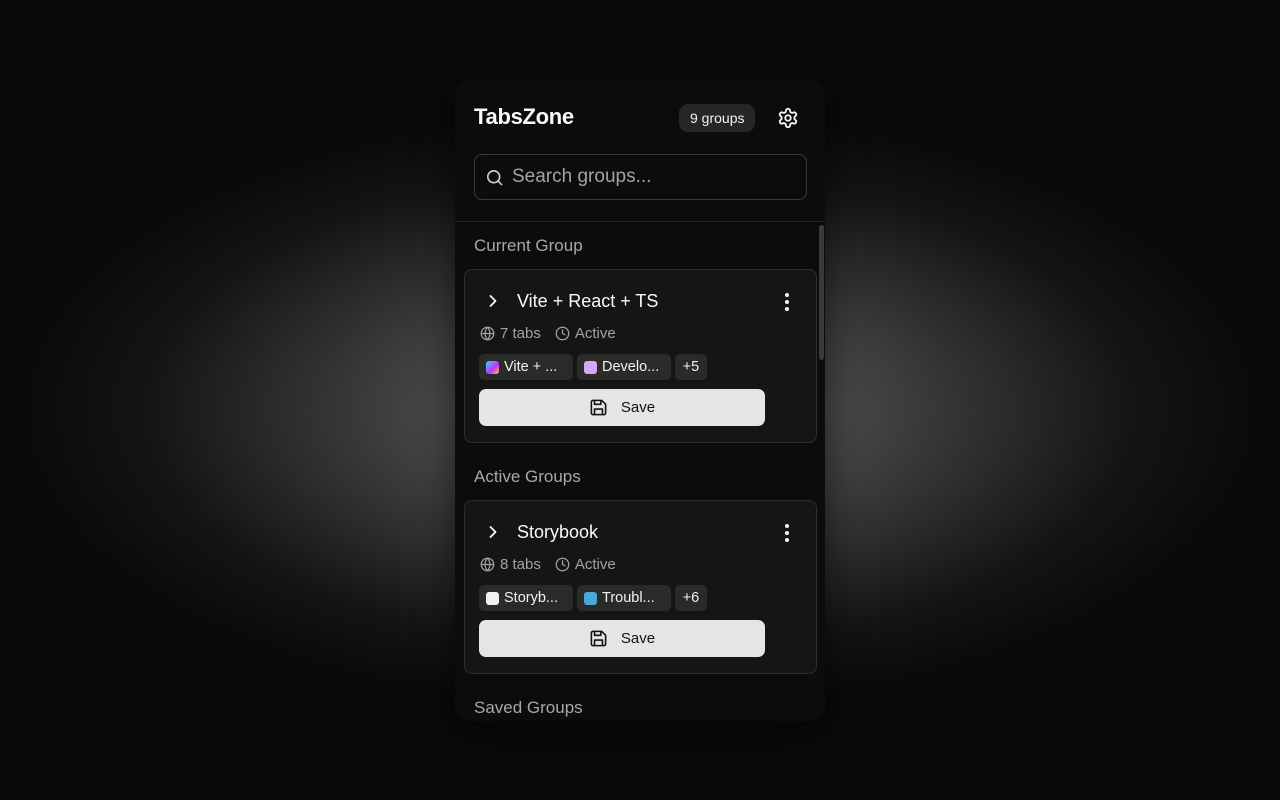 This screenshot has height=800, width=1280. Describe the element at coordinates (557, 532) in the screenshot. I see `group-title: Storybook` at that location.